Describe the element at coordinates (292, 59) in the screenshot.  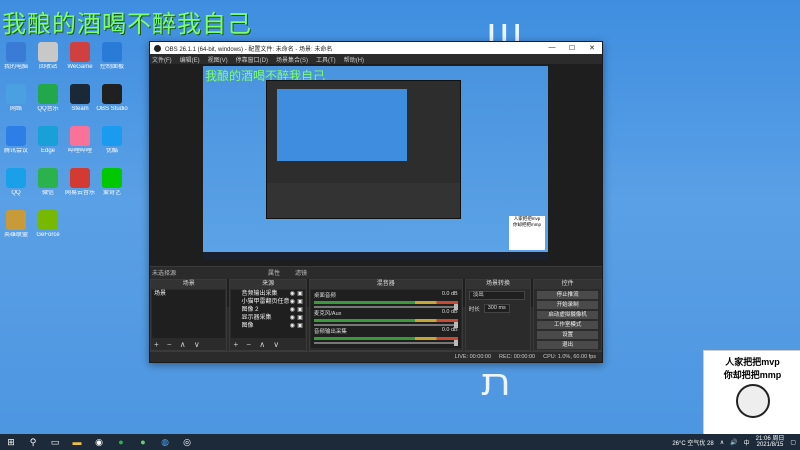
I see `menu-scene-collection: 场景集合(S)` at that location.